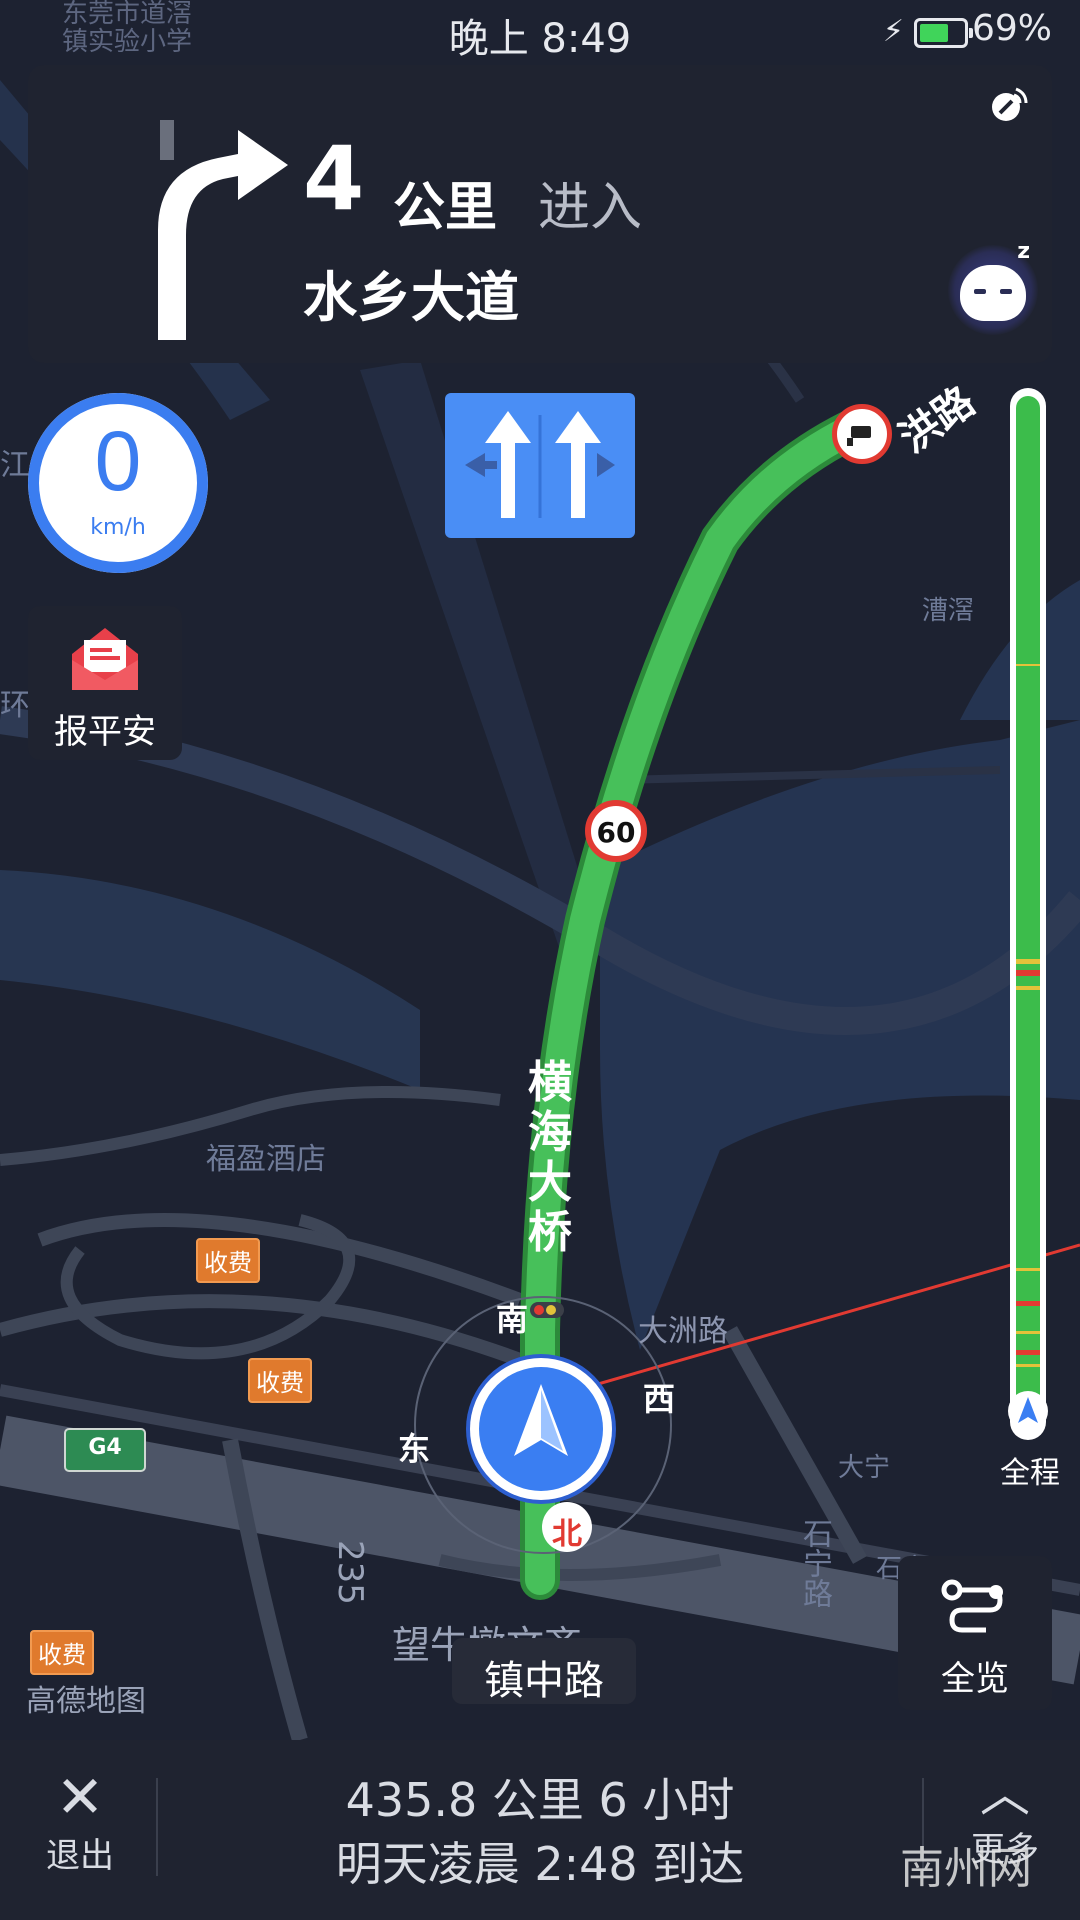 This screenshot has height=1920, width=1080. I want to click on map-label-dazhou-road: 大洲路, so click(683, 1331).